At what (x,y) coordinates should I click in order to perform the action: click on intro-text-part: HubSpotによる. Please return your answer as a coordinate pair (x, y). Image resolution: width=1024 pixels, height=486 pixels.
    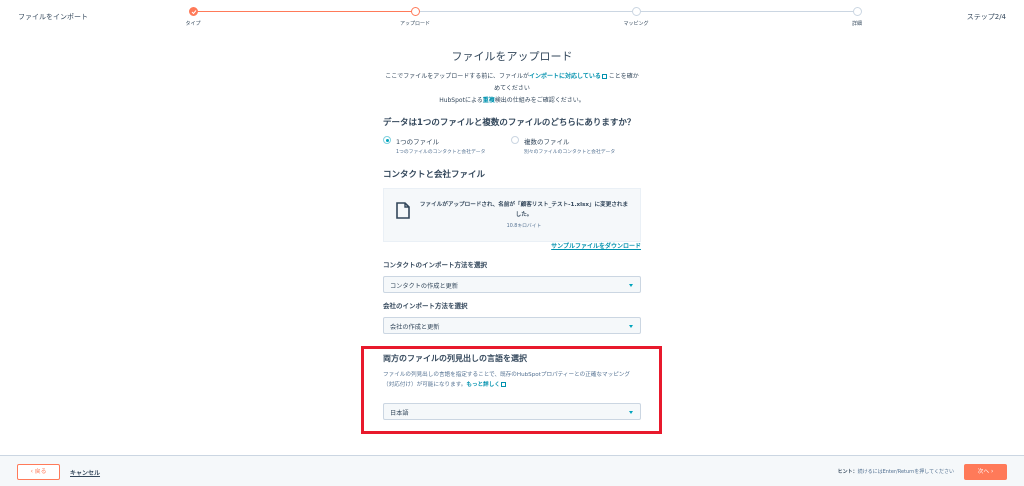
    Looking at the image, I should click on (461, 100).